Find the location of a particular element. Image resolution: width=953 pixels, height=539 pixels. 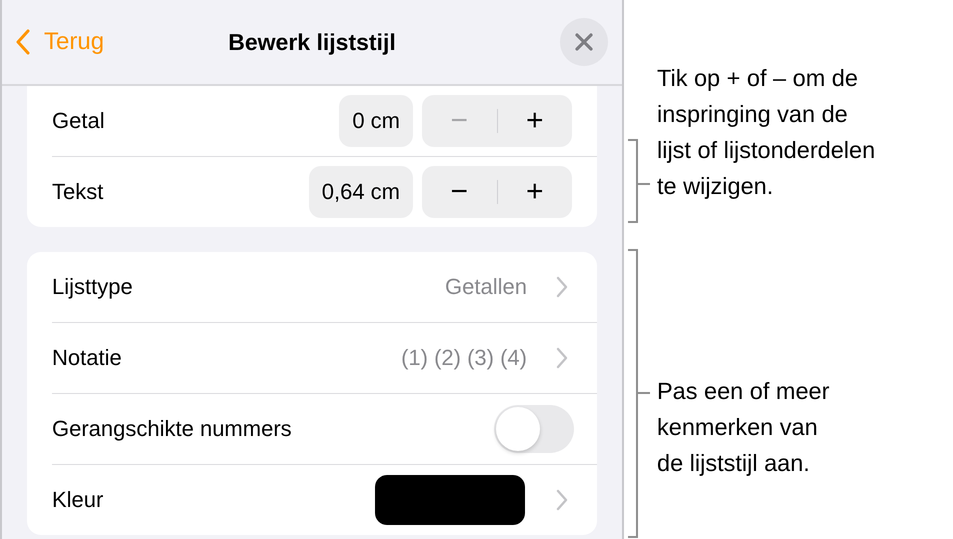

back-chevron-icon is located at coordinates (23, 42).